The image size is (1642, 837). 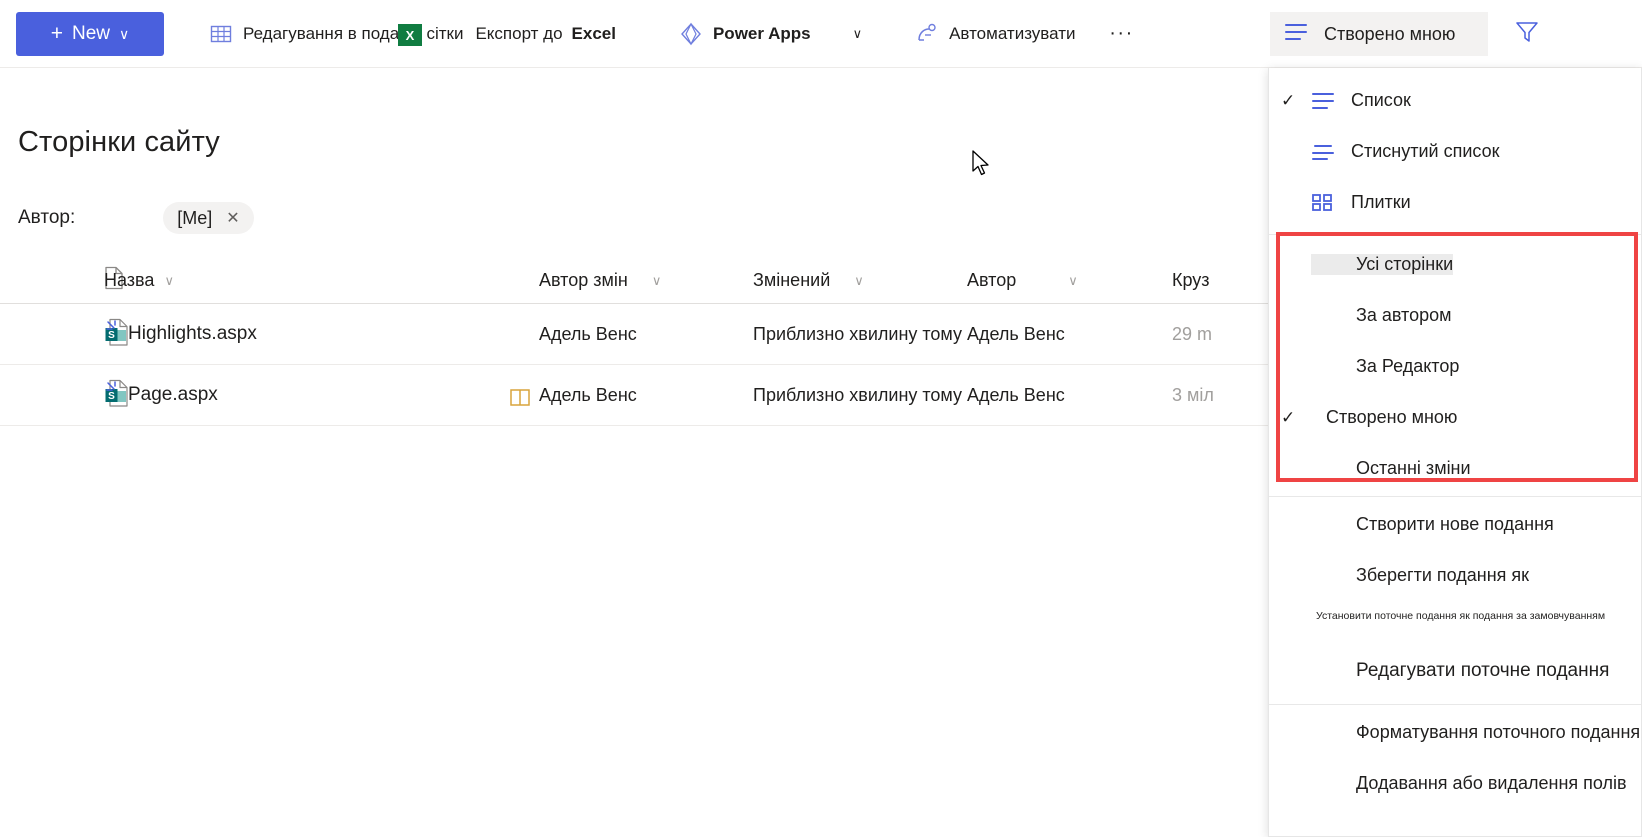 What do you see at coordinates (1413, 468) in the screenshot?
I see `menu-item-label: Останні зміни` at bounding box center [1413, 468].